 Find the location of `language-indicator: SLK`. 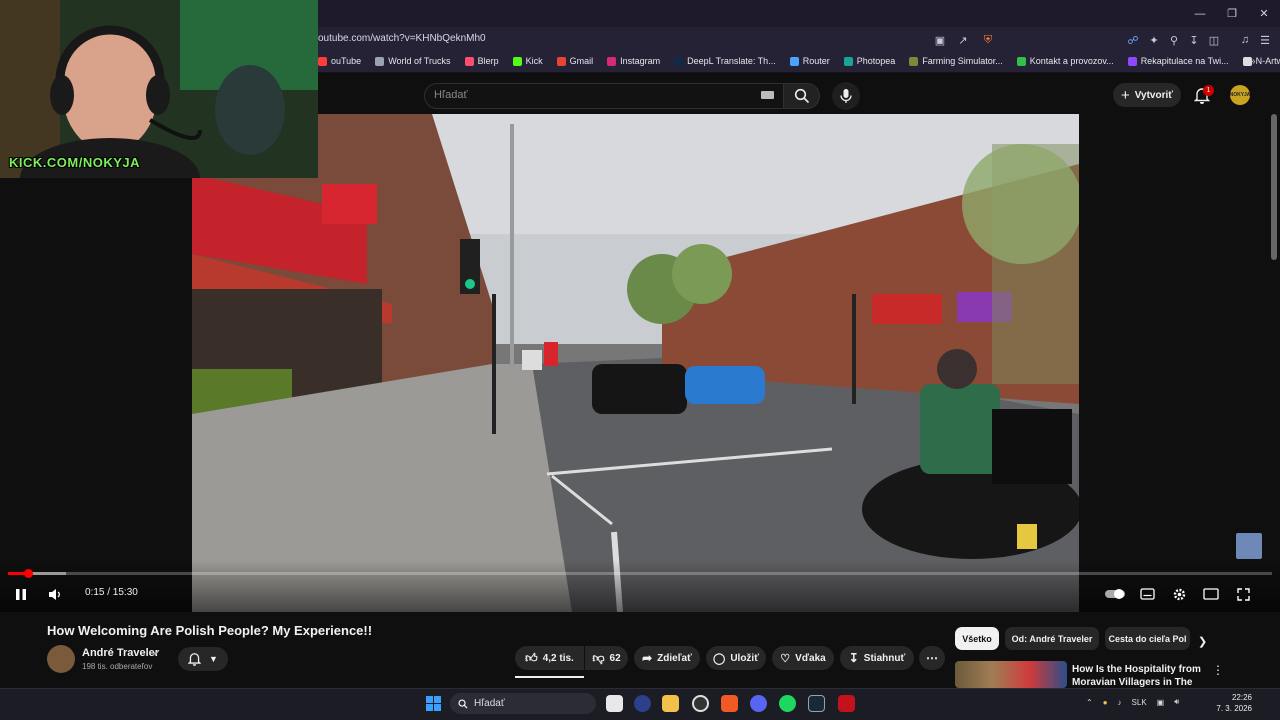

language-indicator: SLK is located at coordinates (1139, 702).